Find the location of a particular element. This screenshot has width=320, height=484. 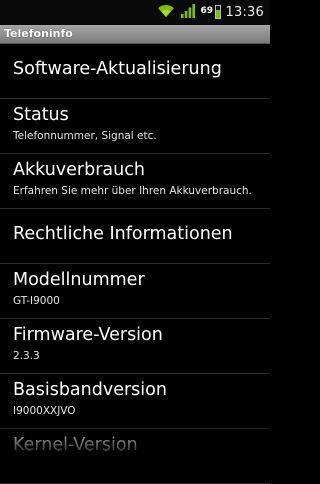

title-bar: Telefoninfo is located at coordinates (135, 34).